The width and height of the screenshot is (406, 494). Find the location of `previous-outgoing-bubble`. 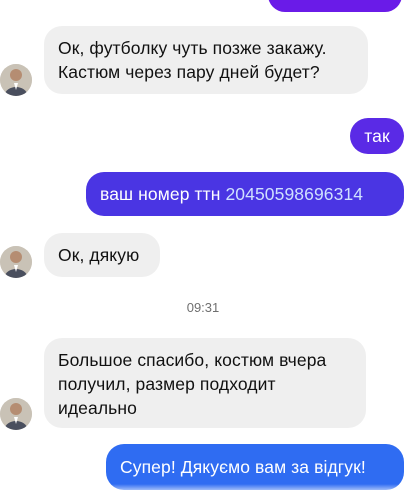

previous-outgoing-bubble is located at coordinates (335, 6).